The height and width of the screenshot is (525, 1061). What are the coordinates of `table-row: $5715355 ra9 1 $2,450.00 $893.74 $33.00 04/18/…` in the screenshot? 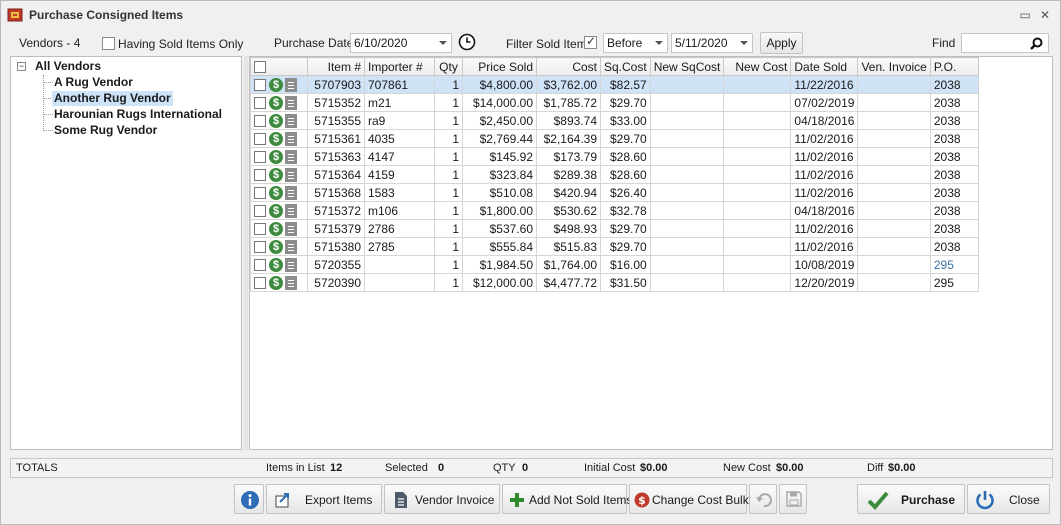 It's located at (614, 120).